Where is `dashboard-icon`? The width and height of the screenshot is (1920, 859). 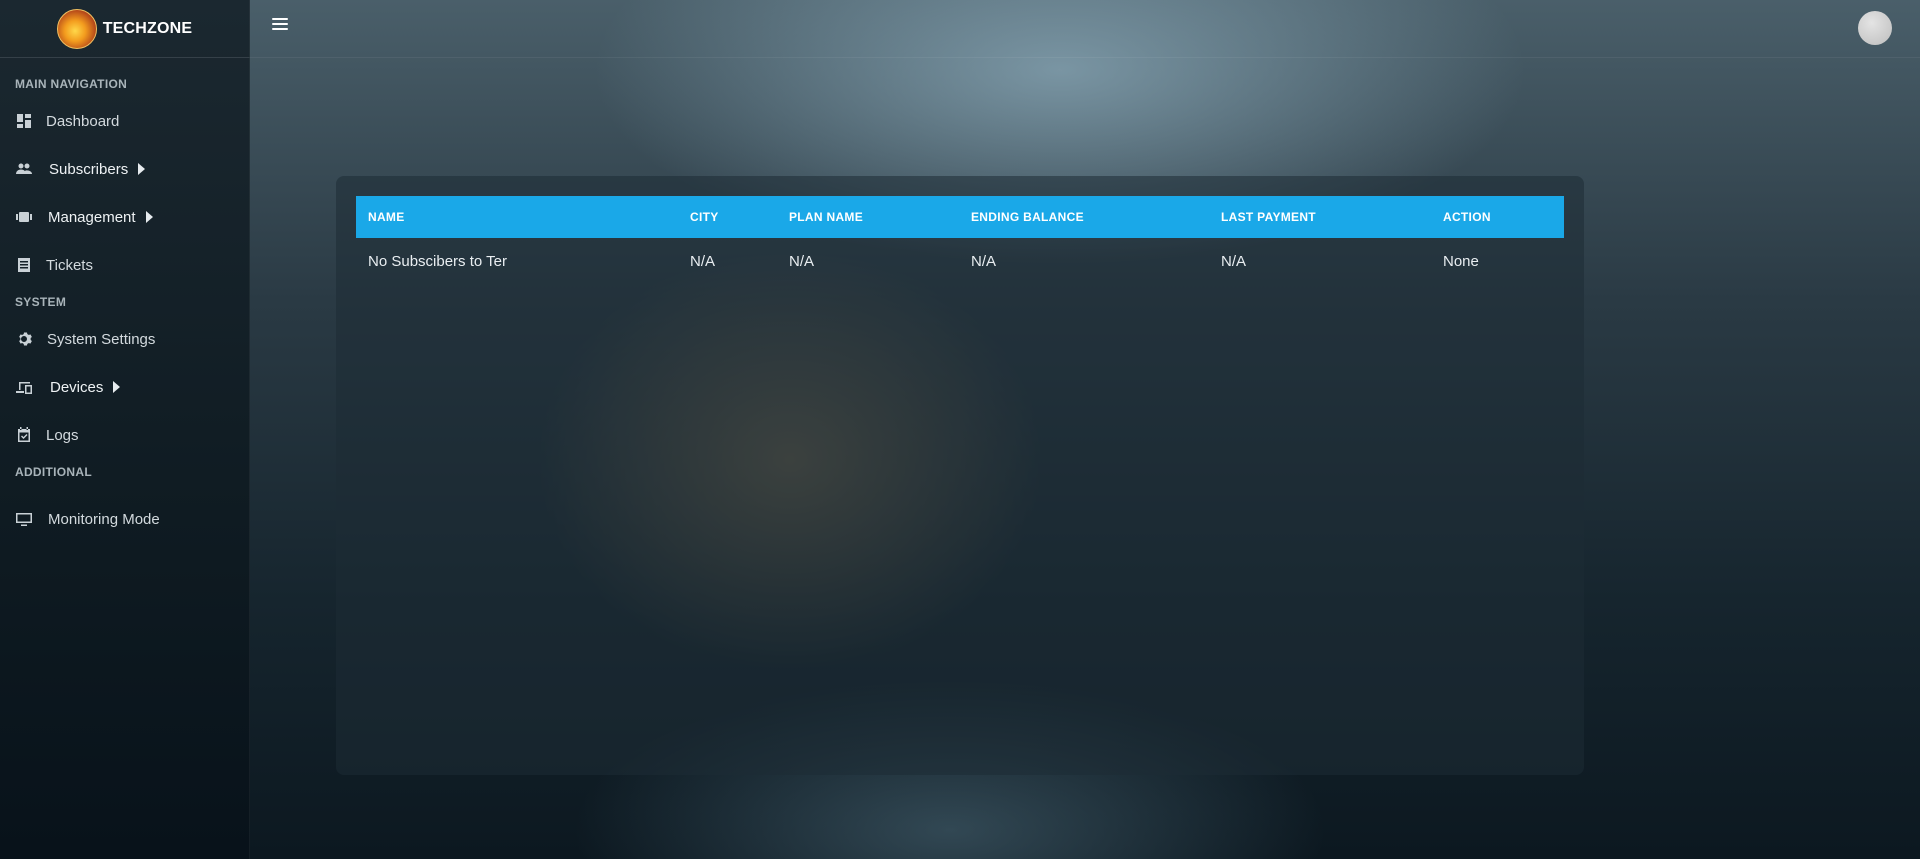
dashboard-icon is located at coordinates (24, 121).